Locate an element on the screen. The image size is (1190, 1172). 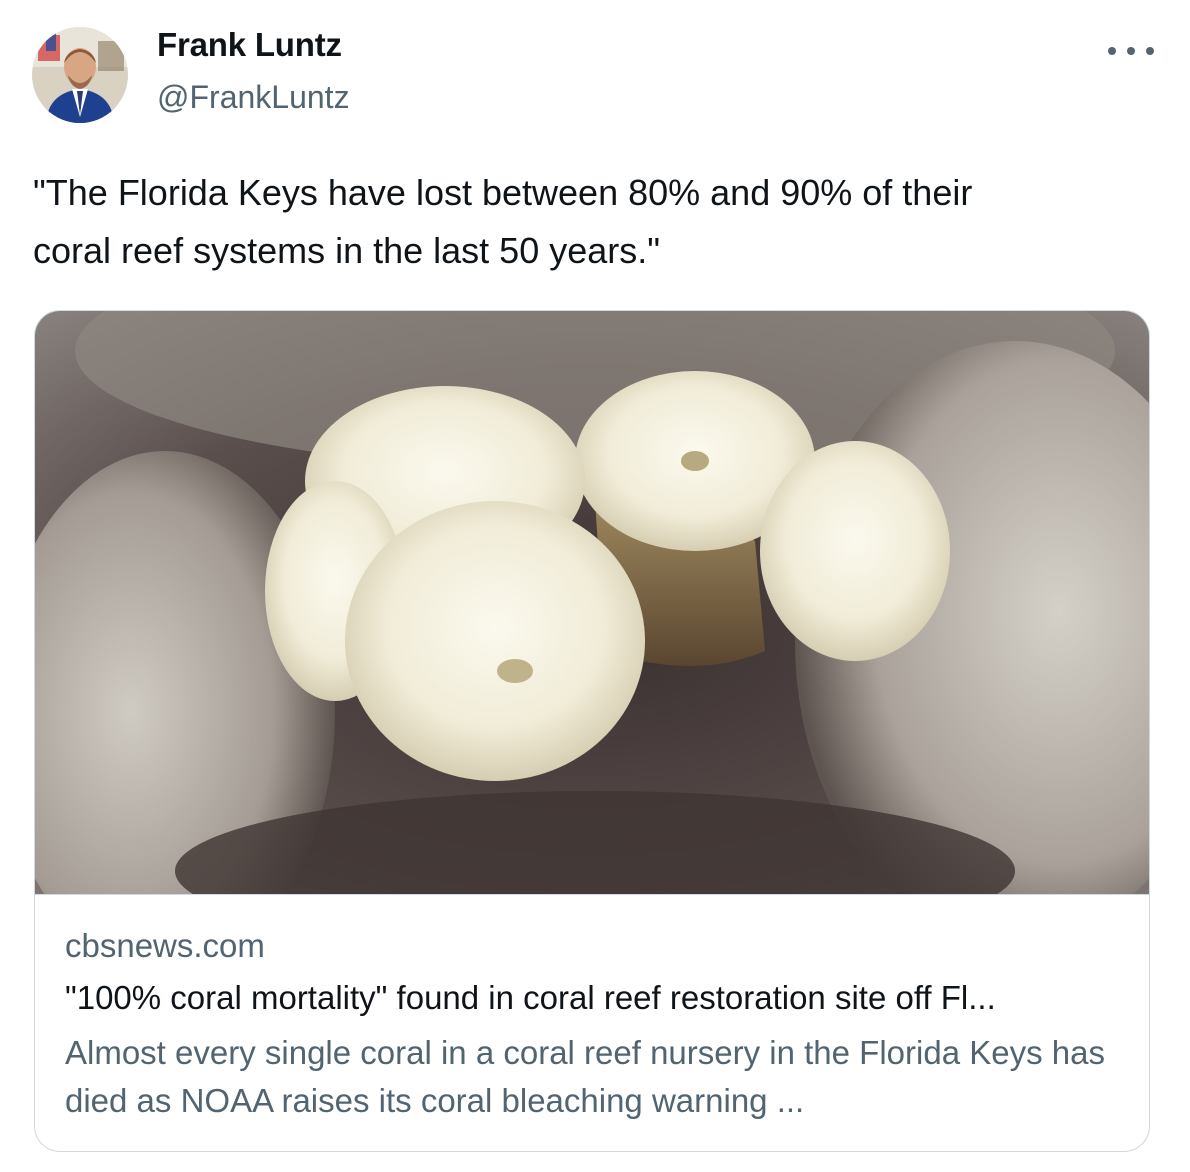
more-options-icon is located at coordinates (1131, 51).